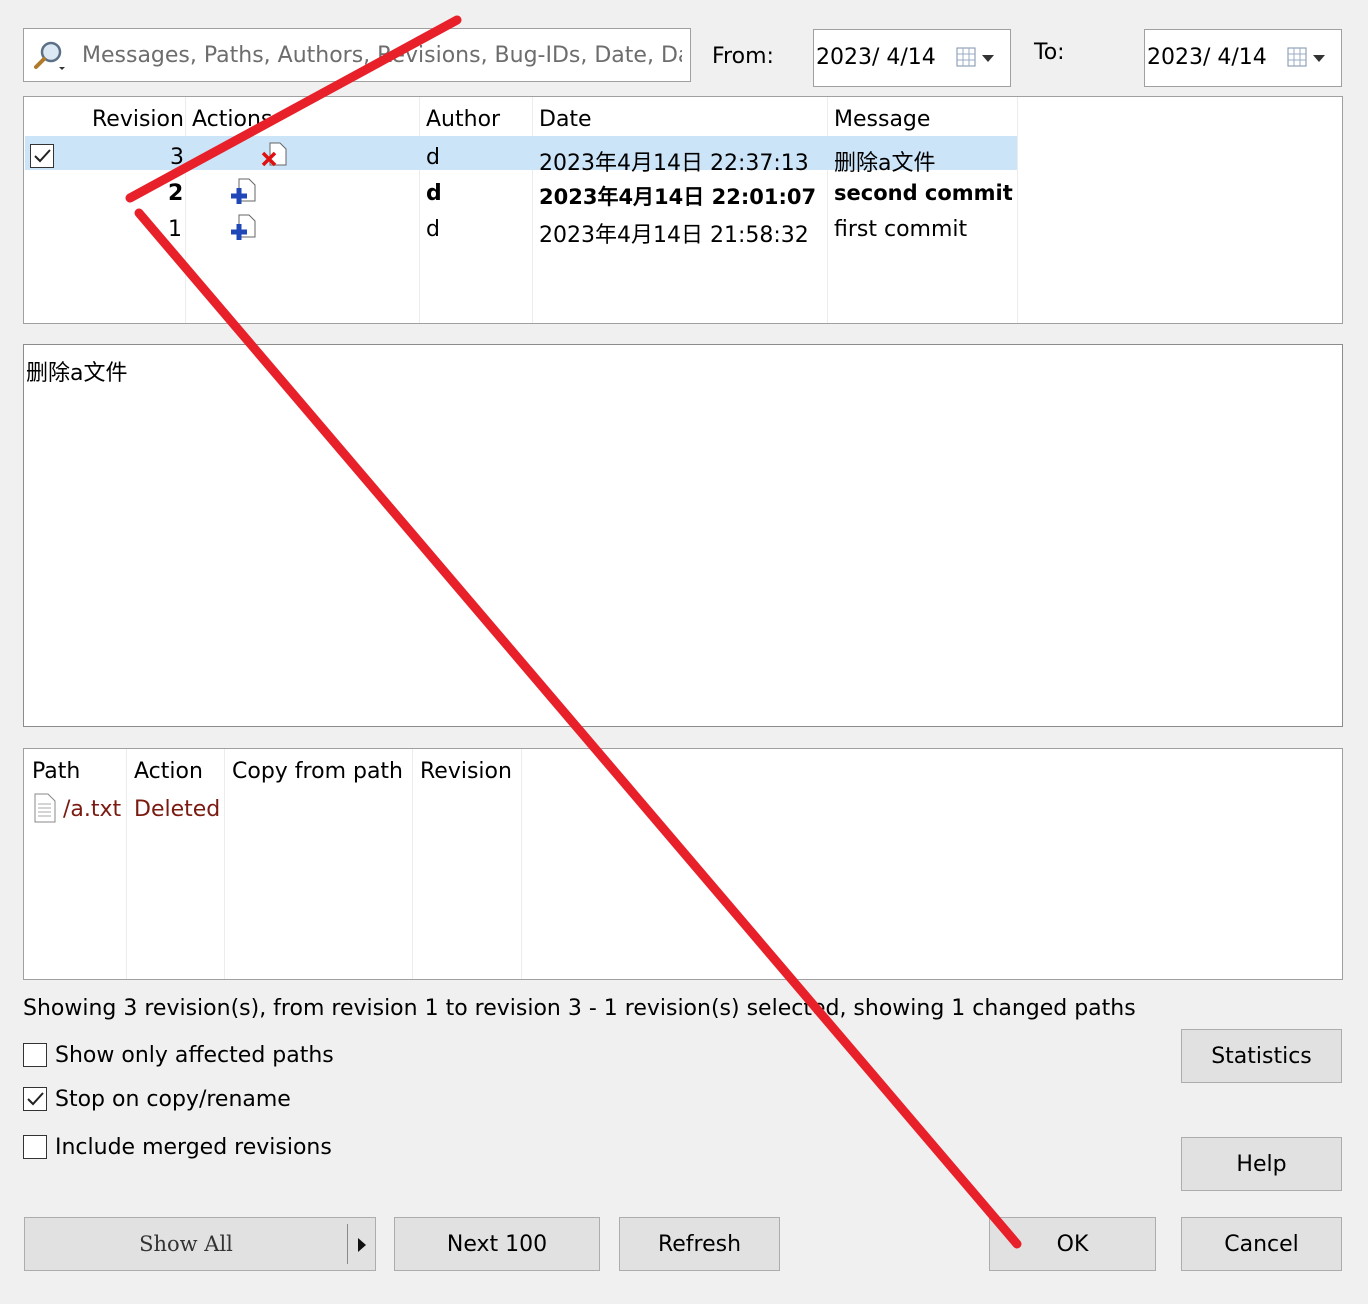 This screenshot has width=1368, height=1304. I want to click on next-100-button: Next 100, so click(497, 1244).